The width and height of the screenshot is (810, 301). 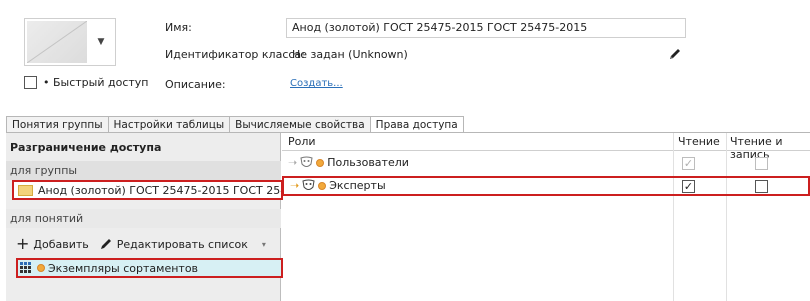 What do you see at coordinates (123, 268) in the screenshot?
I see `concept-item-label: Экземпляры сортаментов` at bounding box center [123, 268].